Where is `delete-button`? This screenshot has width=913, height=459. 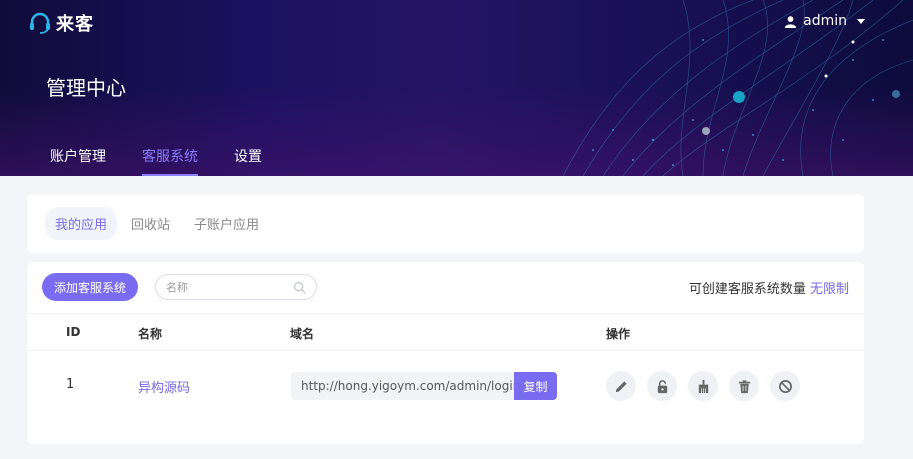
delete-button is located at coordinates (744, 386).